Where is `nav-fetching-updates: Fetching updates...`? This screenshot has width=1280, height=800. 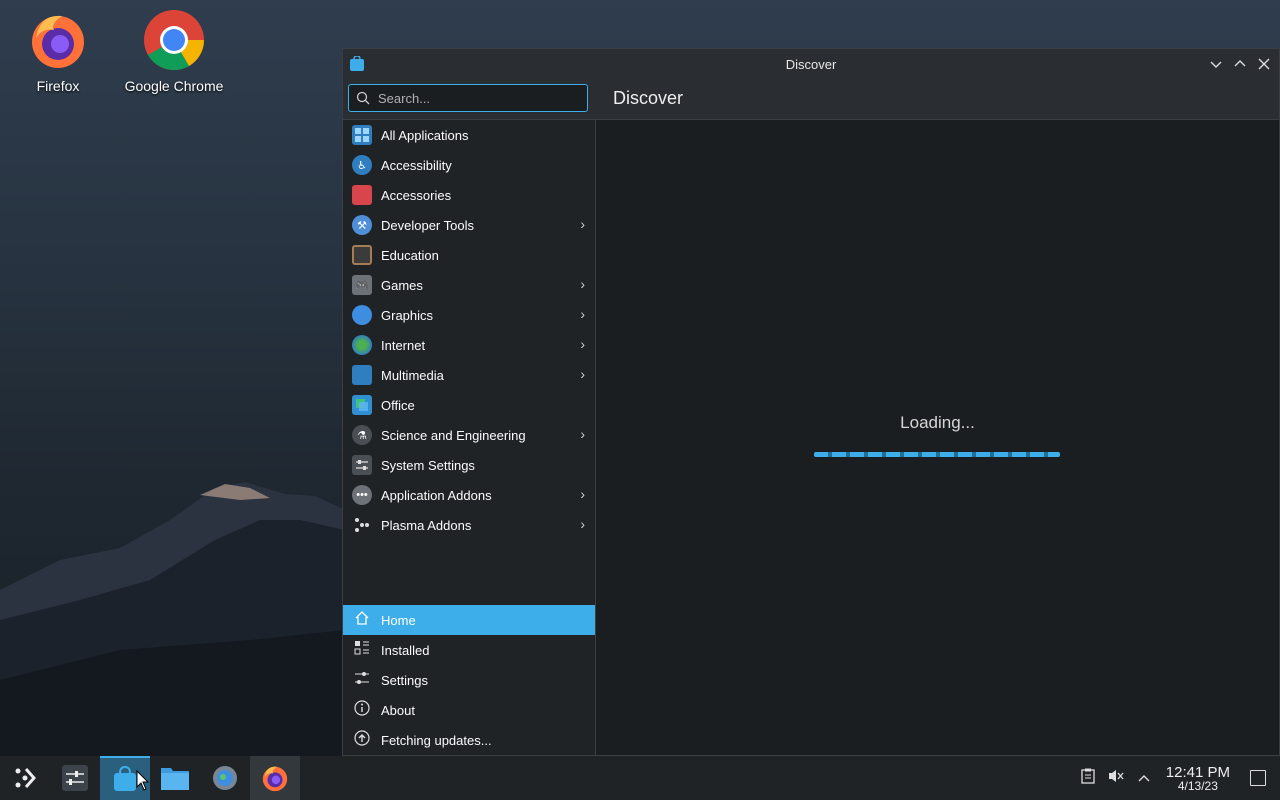 nav-fetching-updates: Fetching updates... is located at coordinates (469, 740).